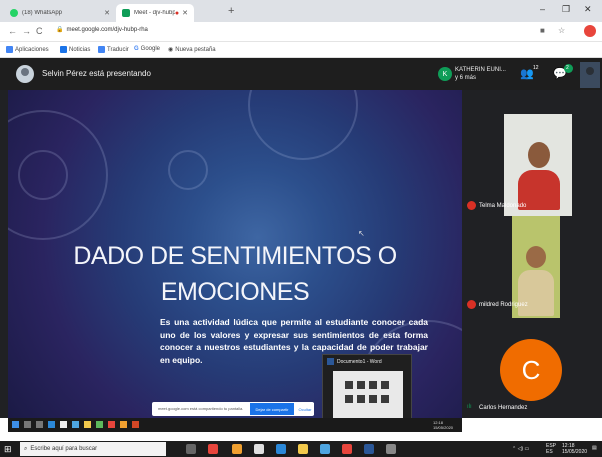 Image resolution: width=602 pixels, height=457 pixels. Describe the element at coordinates (561, 30) in the screenshot. I see `bookmark-star-icon: ☆` at that location.